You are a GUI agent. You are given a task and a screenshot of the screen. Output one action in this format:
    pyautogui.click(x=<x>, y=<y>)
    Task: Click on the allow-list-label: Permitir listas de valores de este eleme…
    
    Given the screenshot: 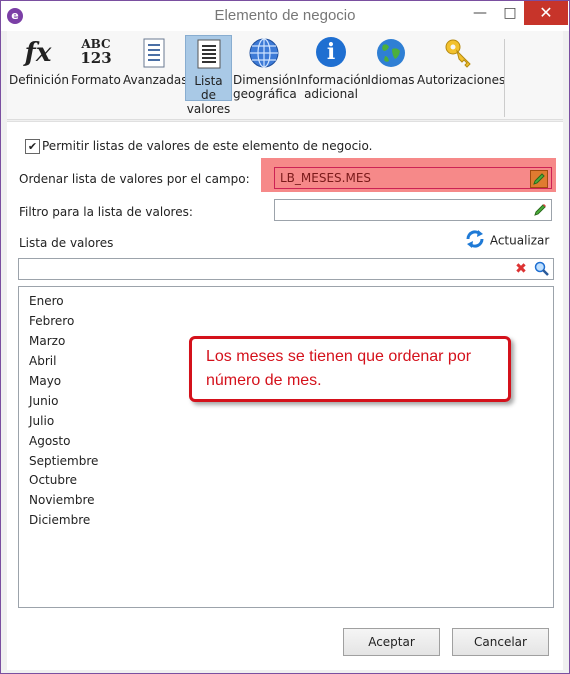 What is the action you would take?
    pyautogui.click(x=207, y=146)
    